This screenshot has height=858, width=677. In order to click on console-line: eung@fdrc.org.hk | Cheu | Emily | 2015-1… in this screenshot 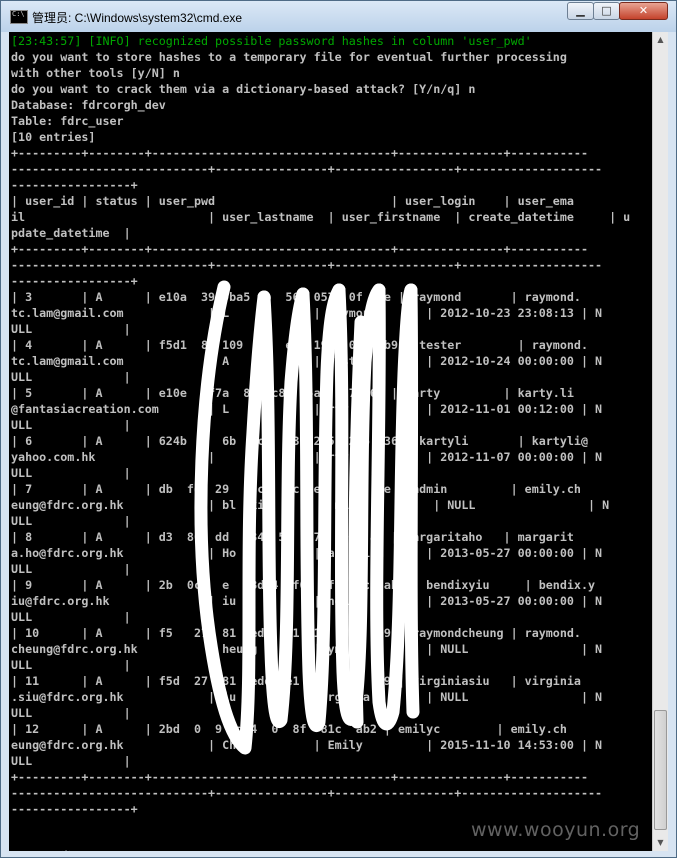, I will do `click(307, 745)`.